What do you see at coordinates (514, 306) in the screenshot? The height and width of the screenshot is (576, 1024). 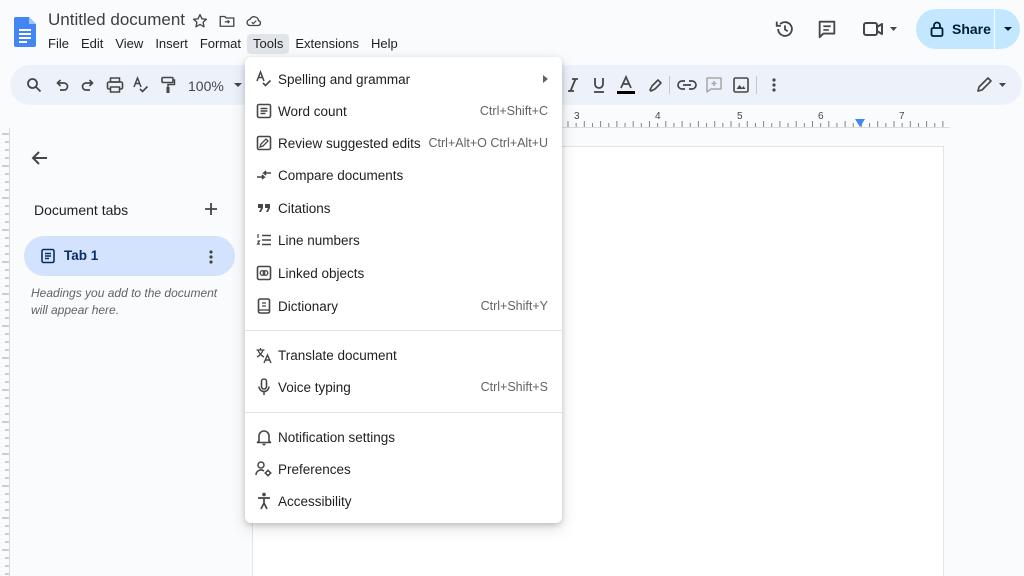 I see `menu-item-shortcut: Ctrl+Shift+Y` at bounding box center [514, 306].